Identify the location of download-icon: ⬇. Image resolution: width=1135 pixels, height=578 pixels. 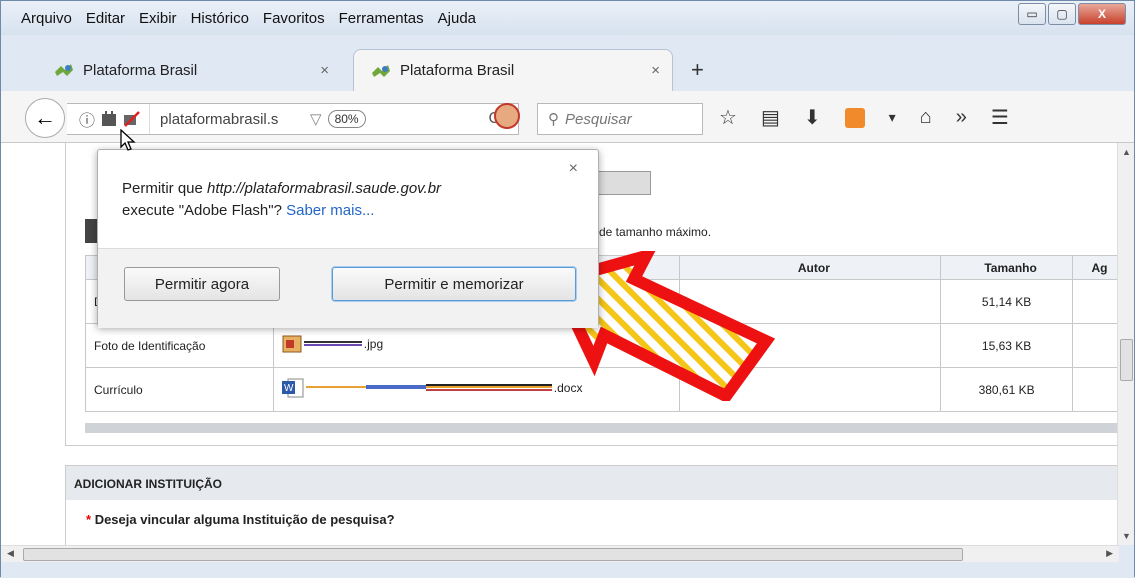
(812, 117).